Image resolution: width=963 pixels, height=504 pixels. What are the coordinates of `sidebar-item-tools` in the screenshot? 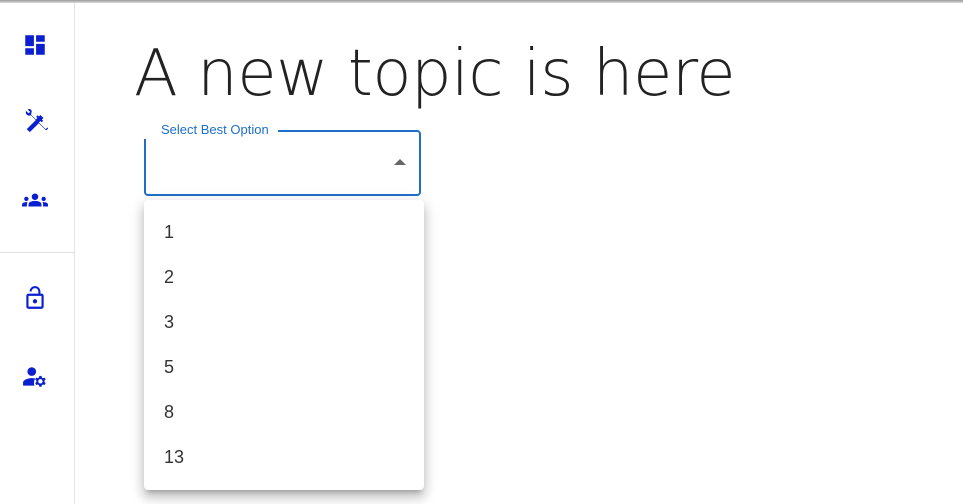 It's located at (35, 122).